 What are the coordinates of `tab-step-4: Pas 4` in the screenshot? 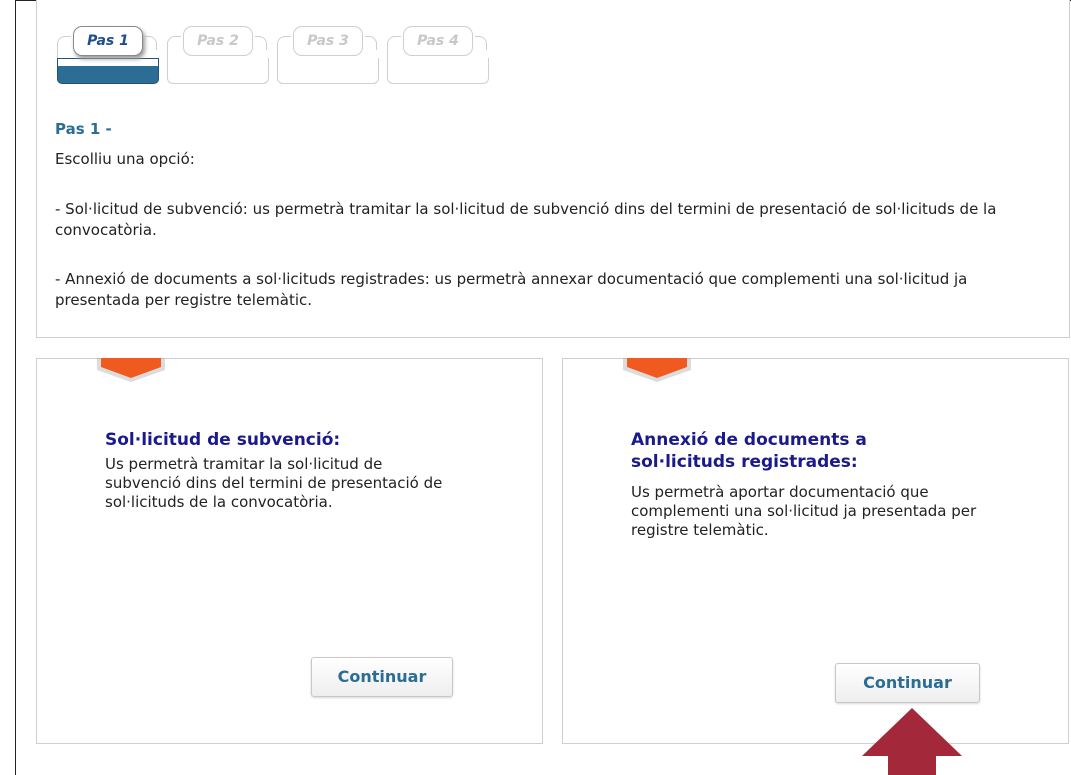 It's located at (442, 55).